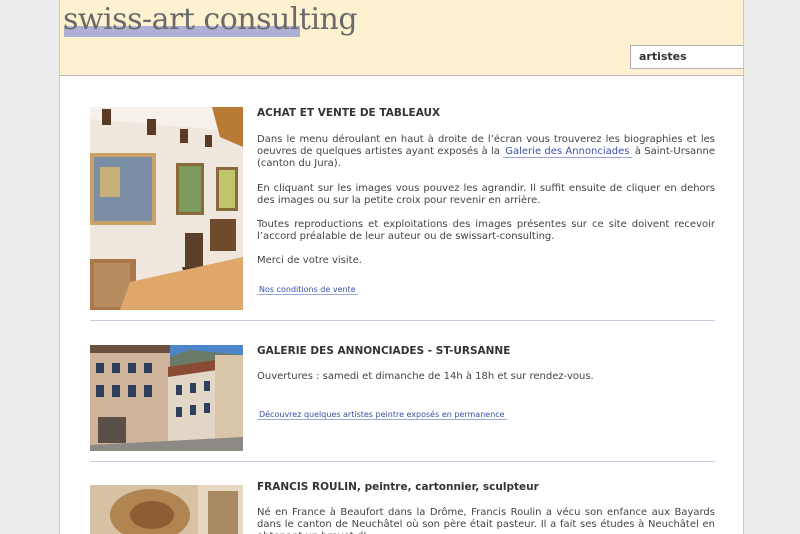 The image size is (800, 534). I want to click on francis-roulin-artwork, so click(166, 509).